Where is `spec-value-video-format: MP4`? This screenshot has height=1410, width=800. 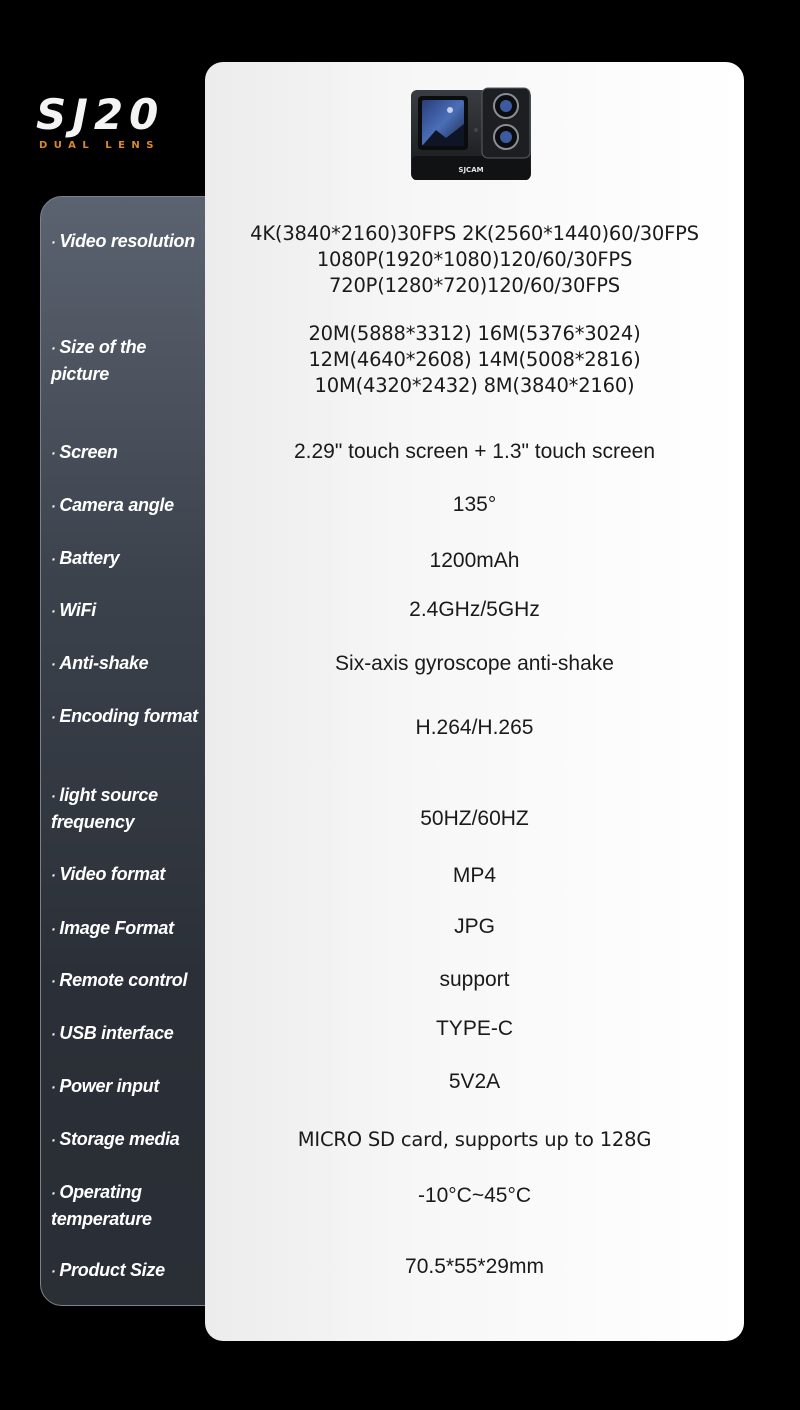
spec-value-video-format: MP4 is located at coordinates (474, 875).